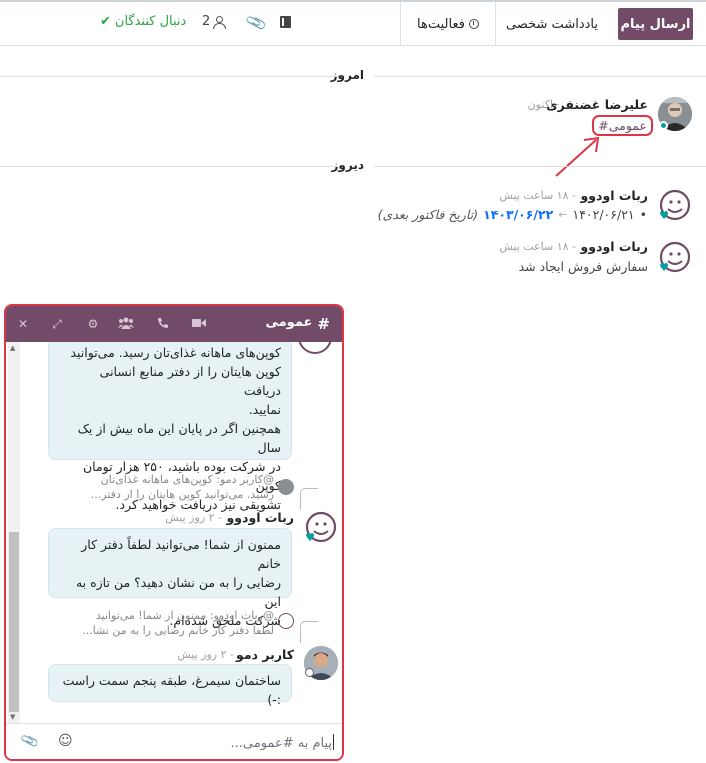 The width and height of the screenshot is (706, 763). I want to click on video-camera-icon, so click(199, 324).